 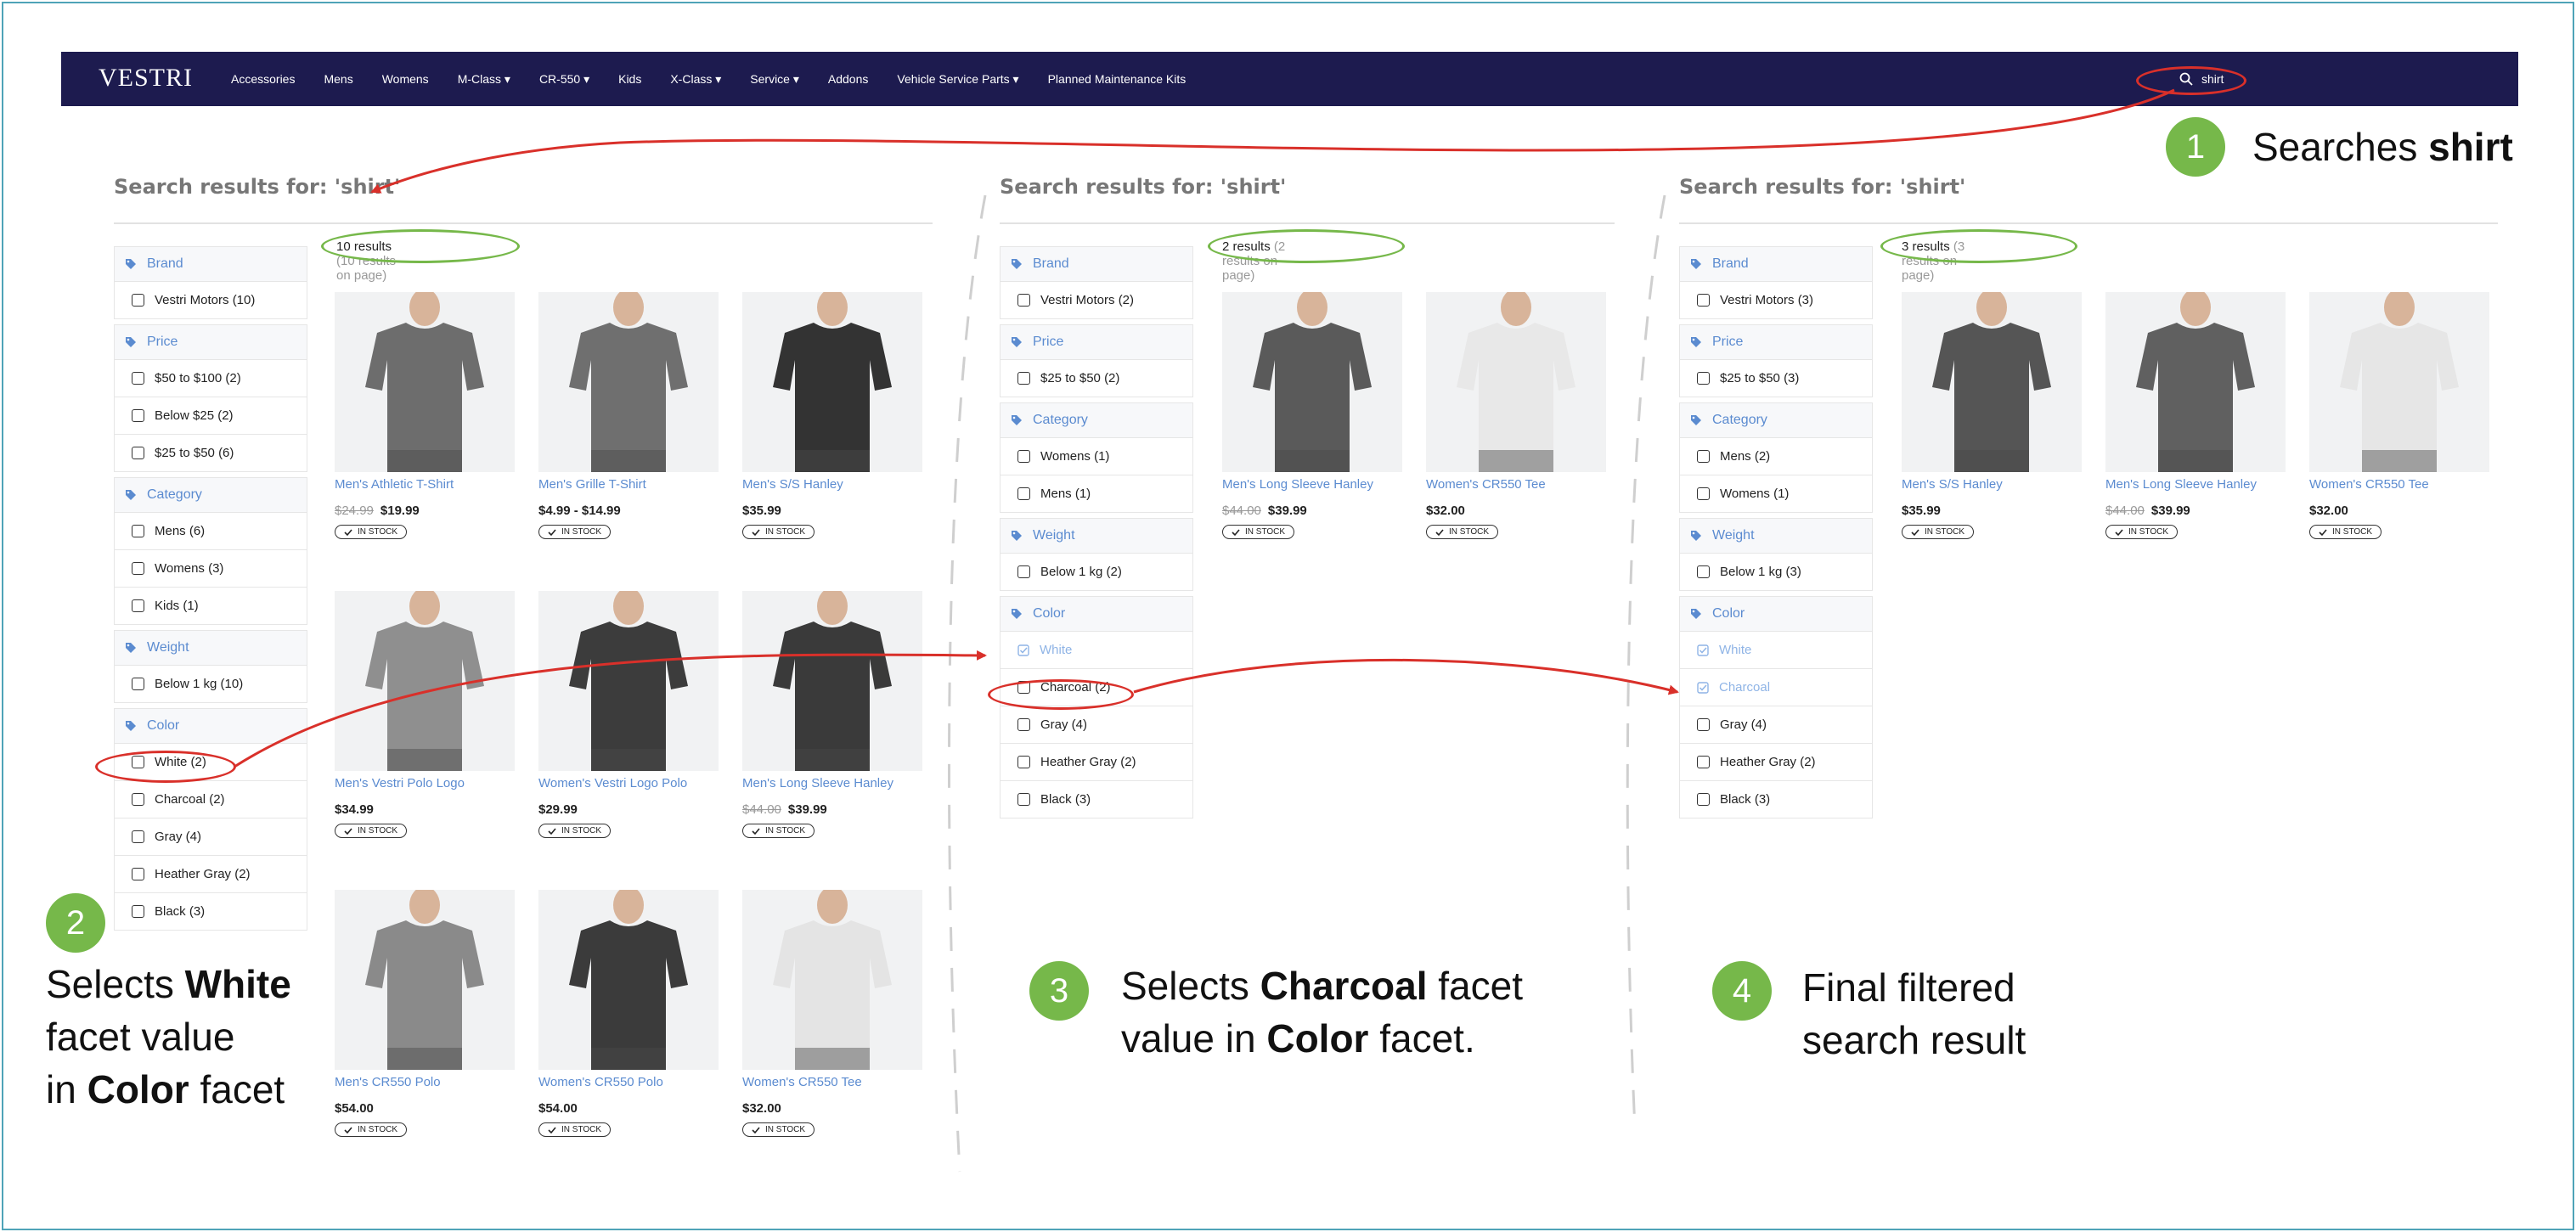 I want to click on menu-item-mens: Mens, so click(x=338, y=79).